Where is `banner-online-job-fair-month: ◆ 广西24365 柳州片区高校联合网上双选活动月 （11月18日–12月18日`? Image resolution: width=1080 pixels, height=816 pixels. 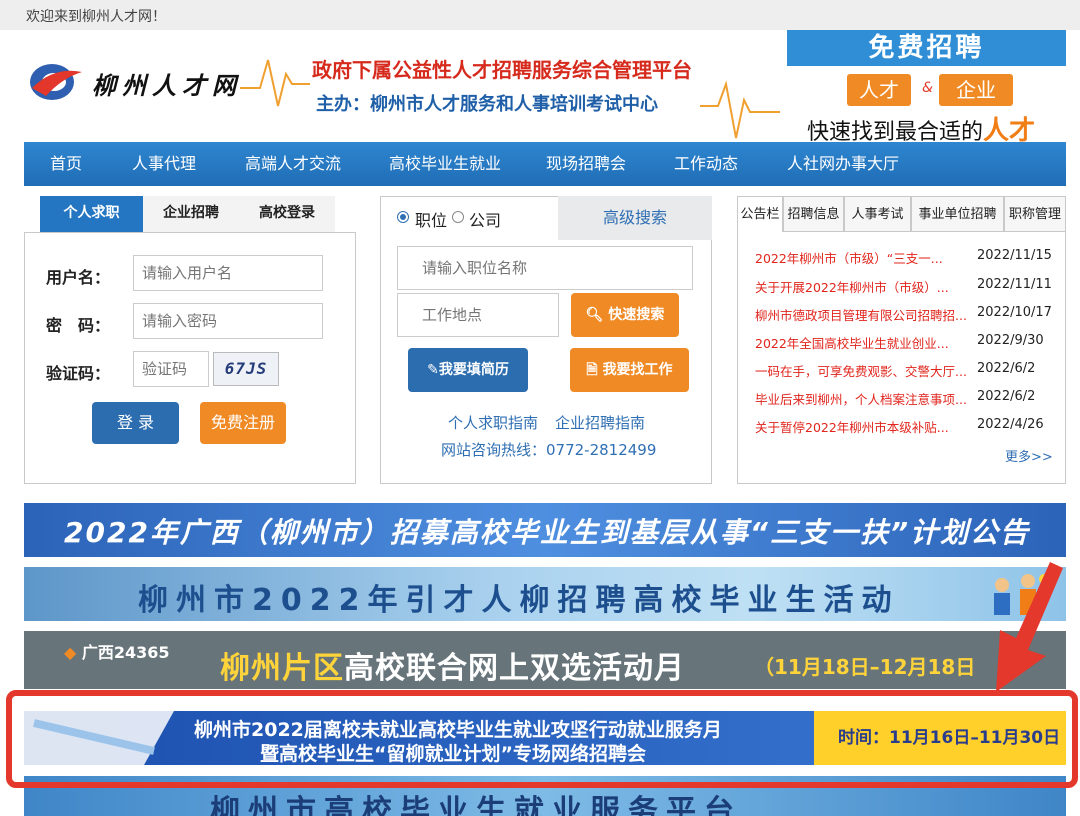
banner-online-job-fair-month: ◆ 广西24365 柳州片区高校联合网上双选活动月 （11月18日–12月18日 is located at coordinates (545, 660).